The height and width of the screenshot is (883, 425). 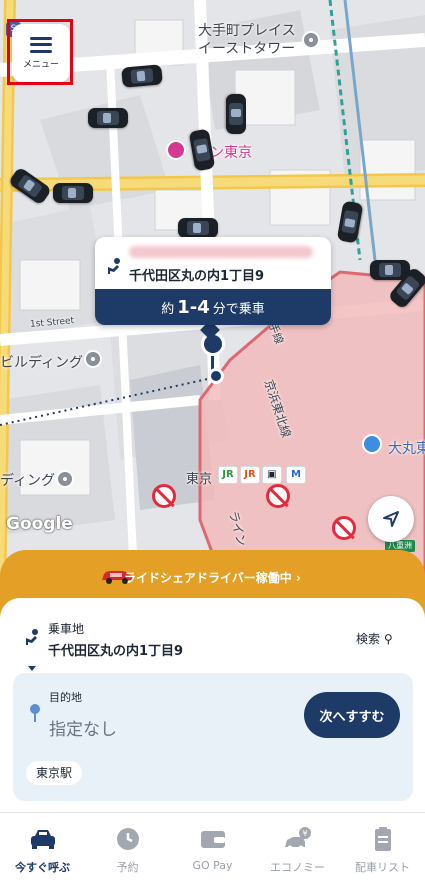 What do you see at coordinates (66, 629) in the screenshot?
I see `pickup-label: 乗車地` at bounding box center [66, 629].